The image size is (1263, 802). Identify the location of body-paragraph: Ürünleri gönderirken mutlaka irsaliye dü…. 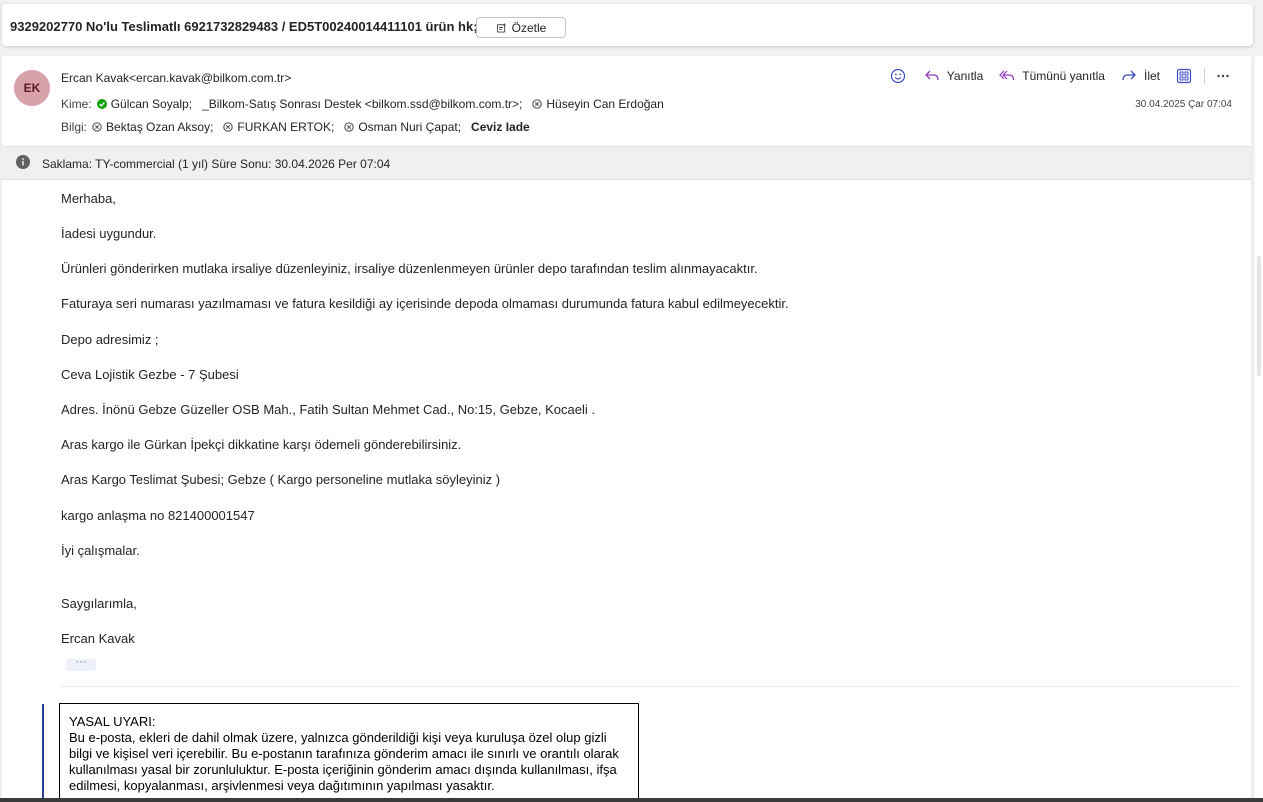
(409, 268).